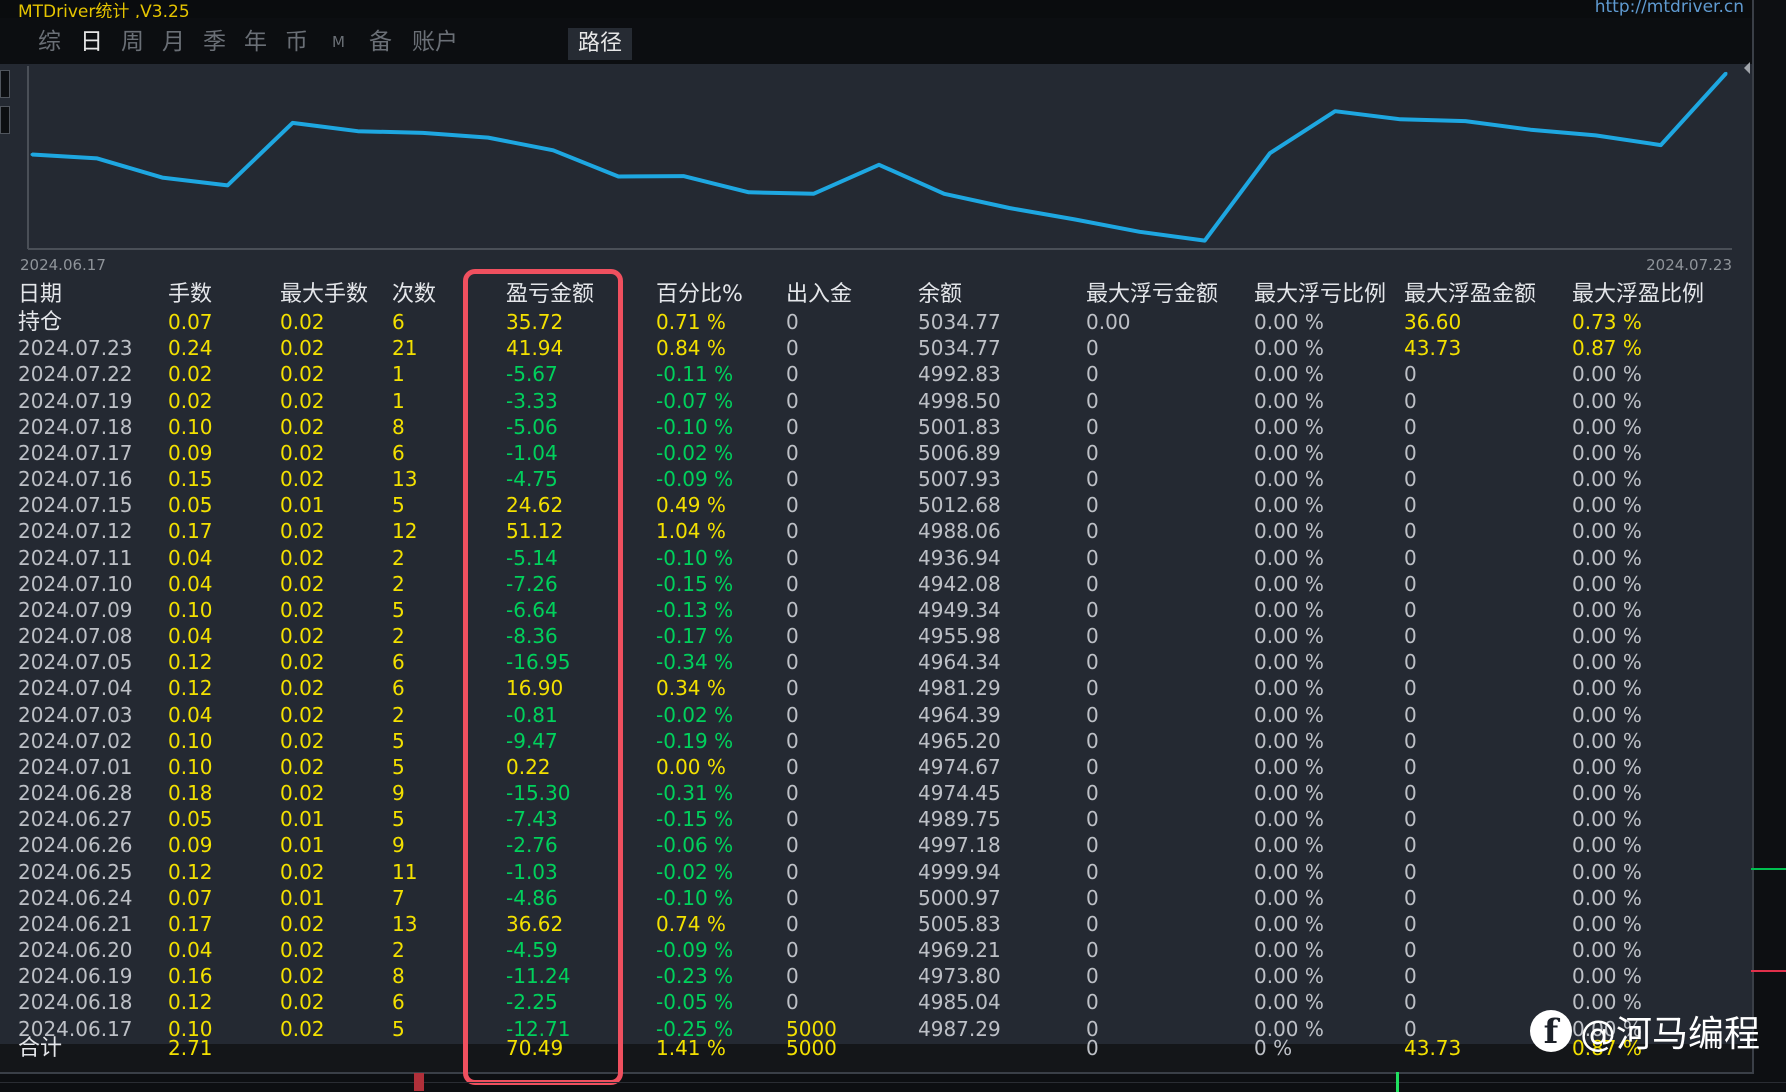 The image size is (1786, 1092). What do you see at coordinates (405, 871) in the screenshot?
I see `row-count: 11` at bounding box center [405, 871].